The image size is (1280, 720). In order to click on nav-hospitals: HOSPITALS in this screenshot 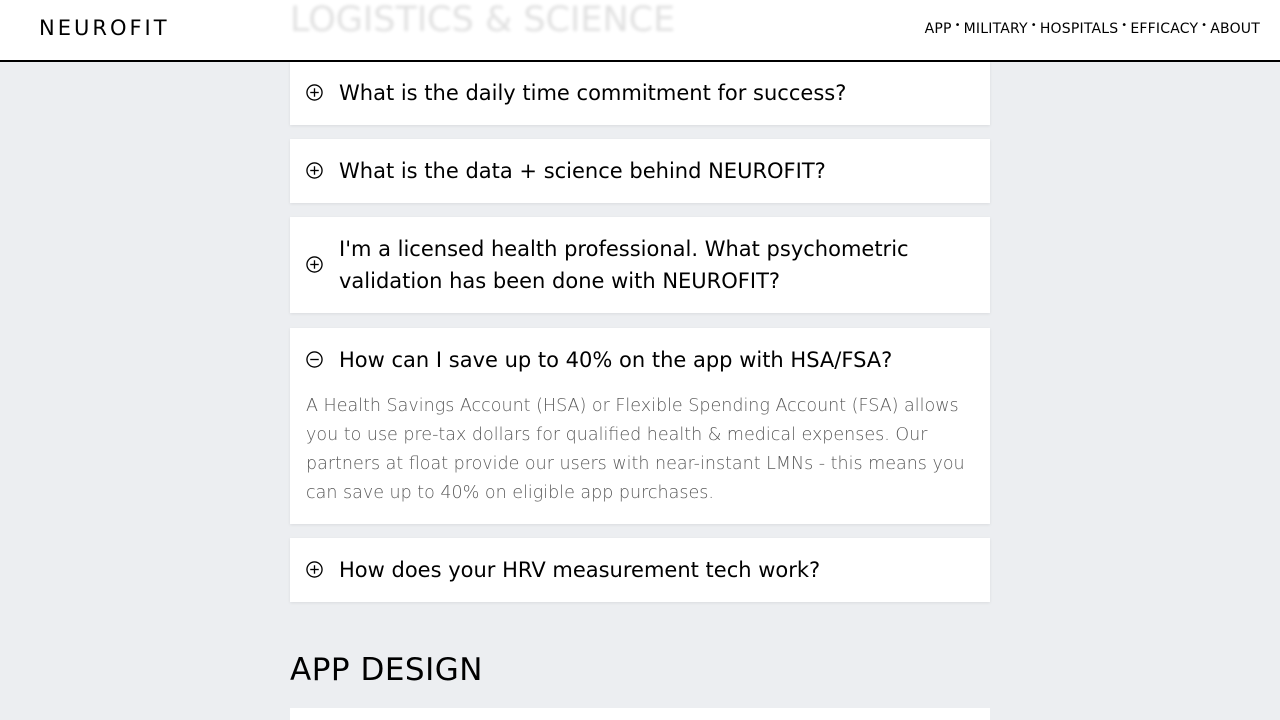, I will do `click(1079, 29)`.